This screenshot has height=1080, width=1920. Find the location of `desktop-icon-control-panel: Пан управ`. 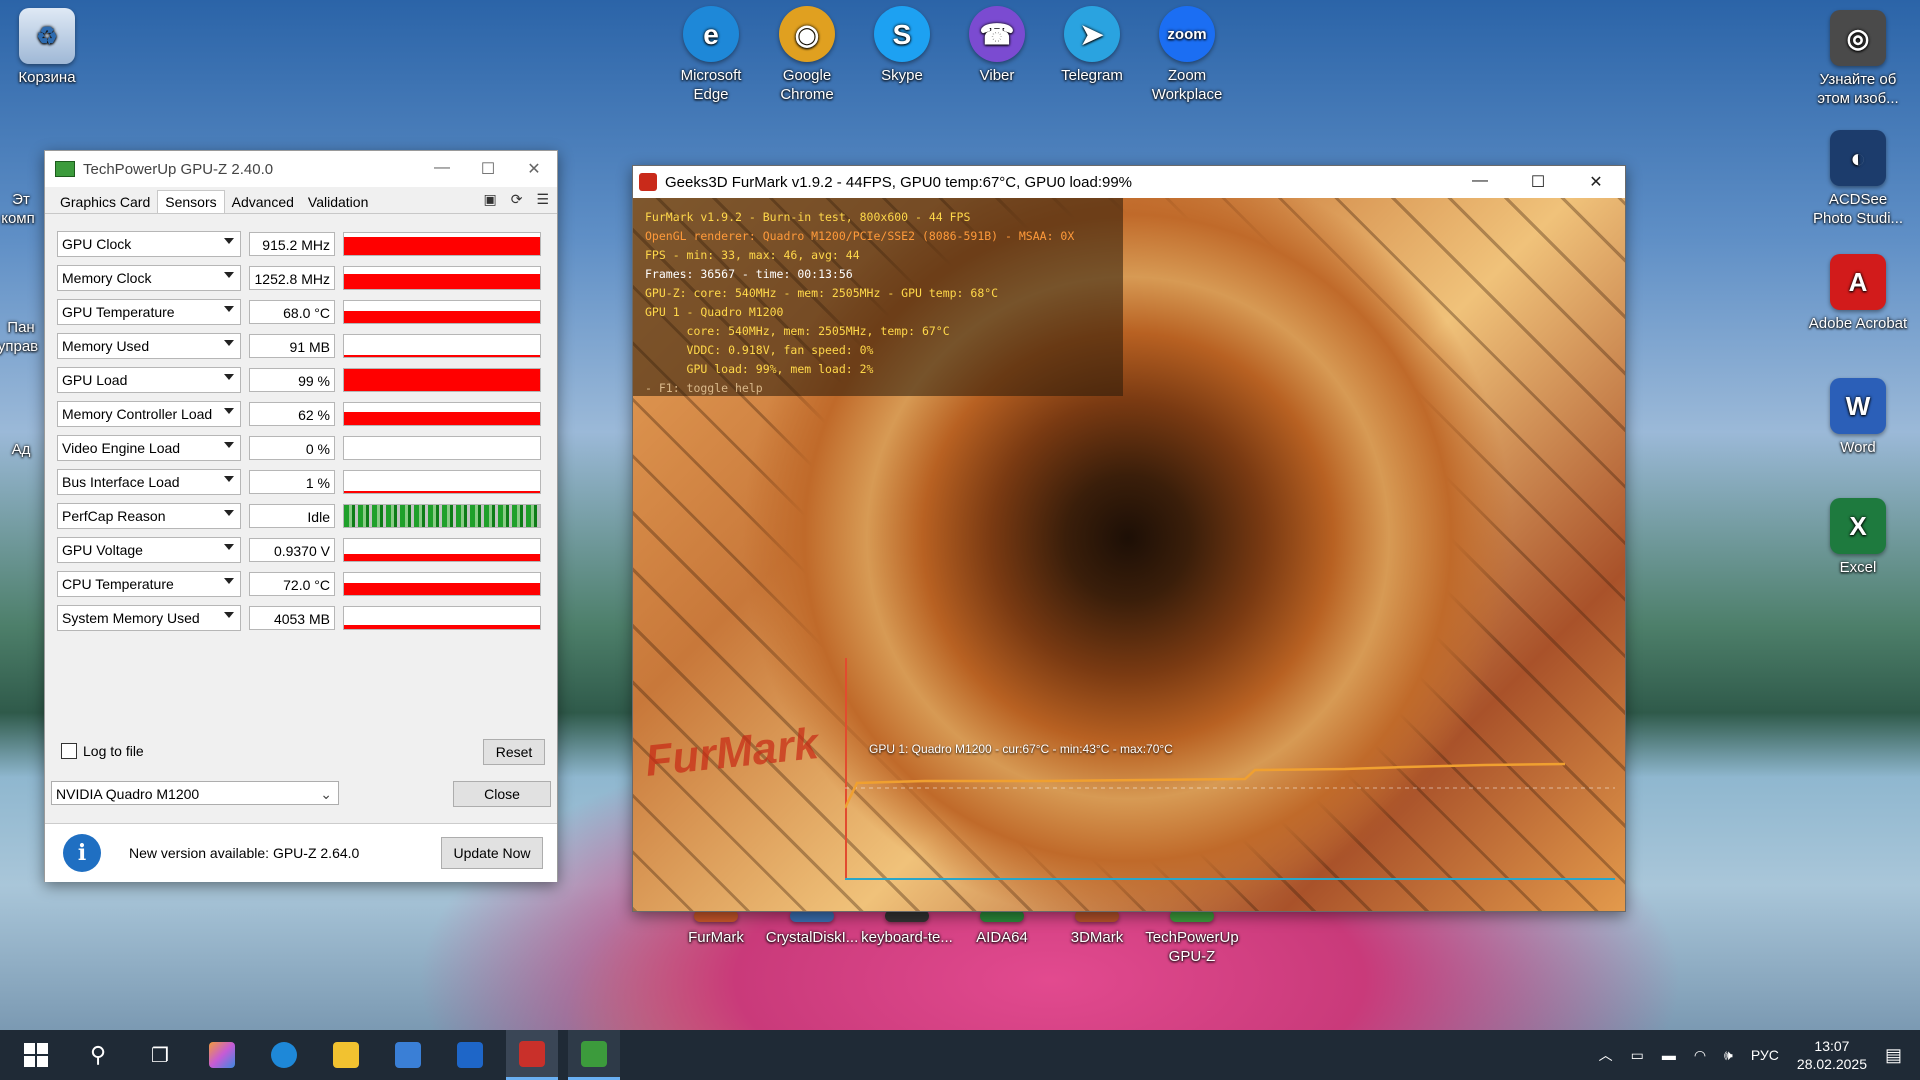

desktop-icon-control-panel: Пан управ is located at coordinates (23, 337).